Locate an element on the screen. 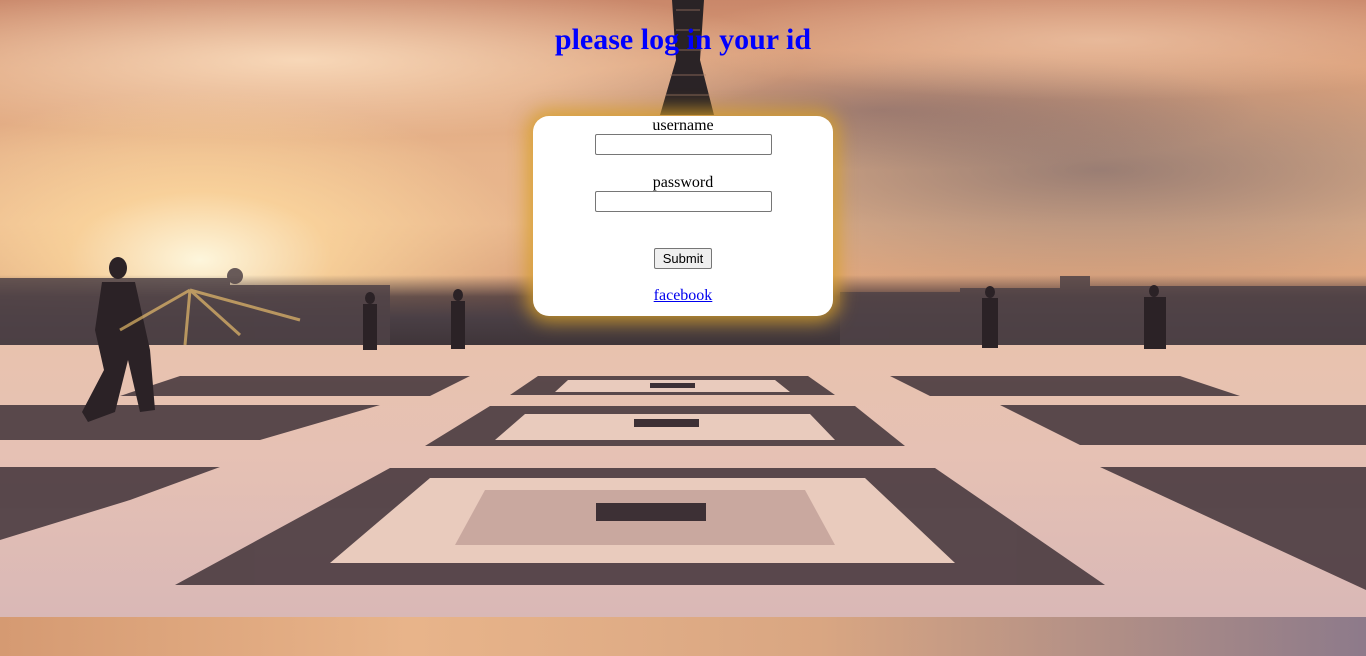 The width and height of the screenshot is (1366, 656). username-input is located at coordinates (683, 144).